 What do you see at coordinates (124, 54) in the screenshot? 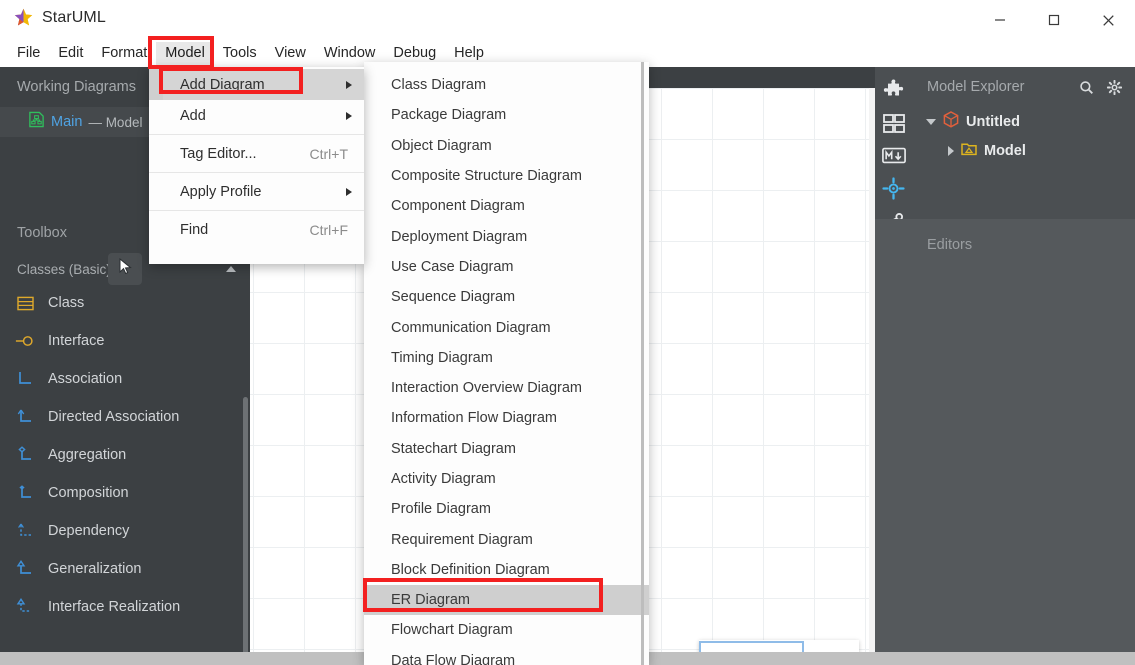
I see `menu-format: Format` at bounding box center [124, 54].